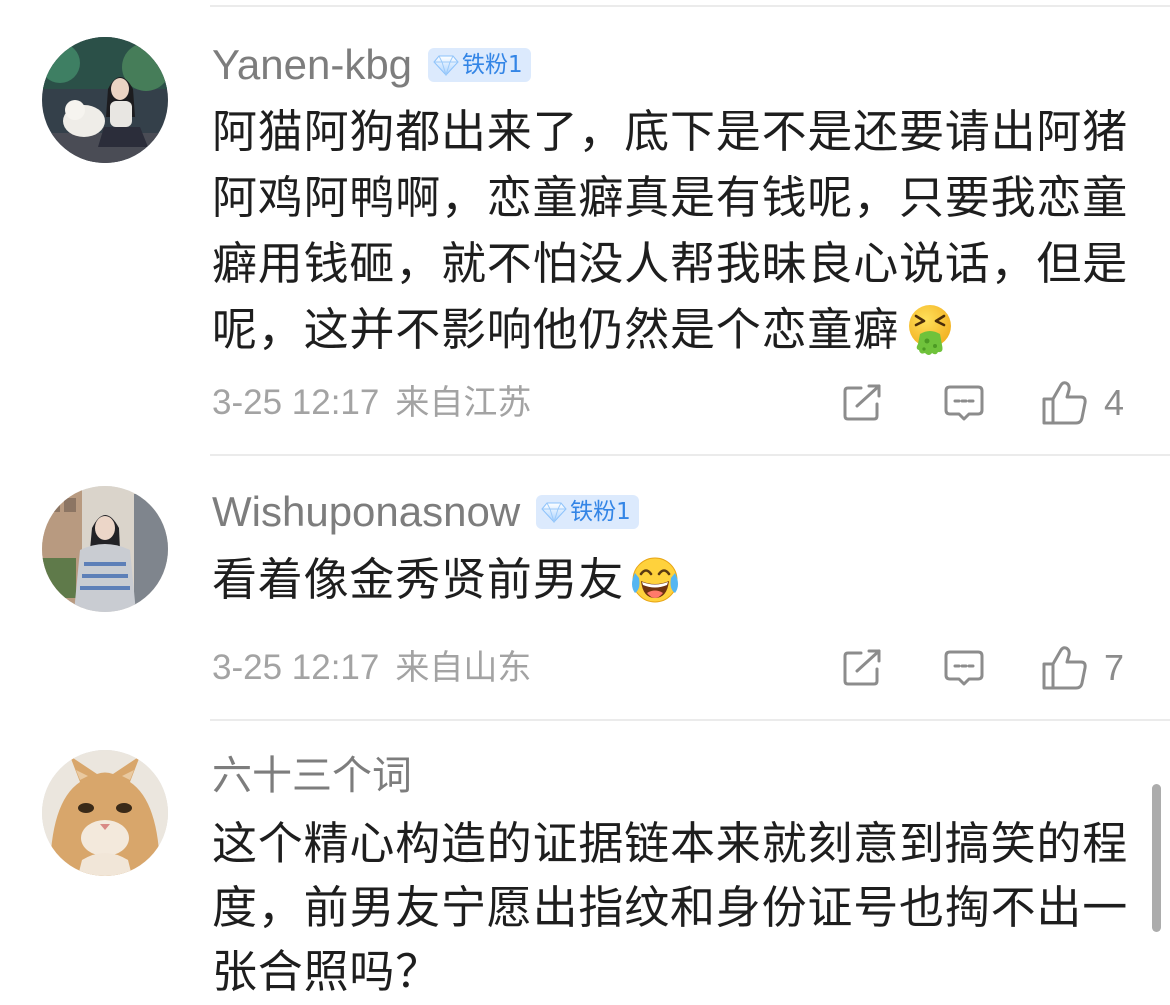  What do you see at coordinates (670, 131) in the screenshot?
I see `comment-text-line: 阿猫阿狗都出来了，底下是不是还要请出阿猪` at bounding box center [670, 131].